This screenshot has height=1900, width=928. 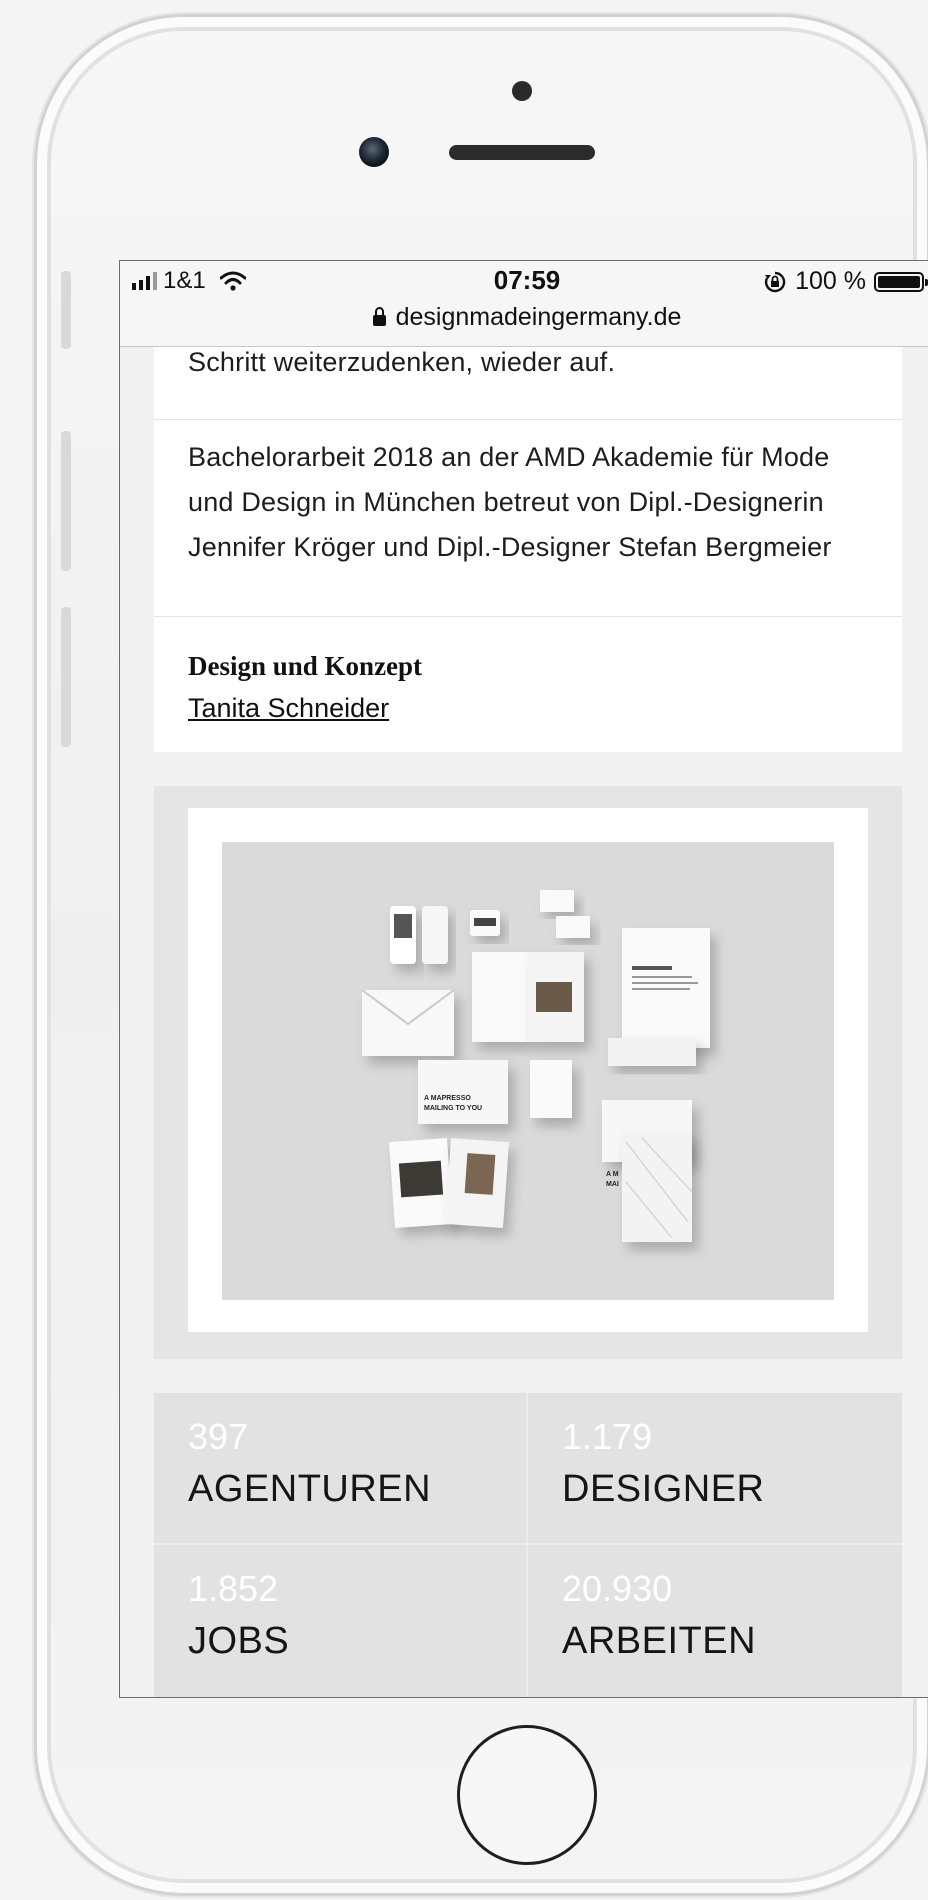 What do you see at coordinates (453, 1108) in the screenshot?
I see `svg-text: MAILING TO YOU` at bounding box center [453, 1108].